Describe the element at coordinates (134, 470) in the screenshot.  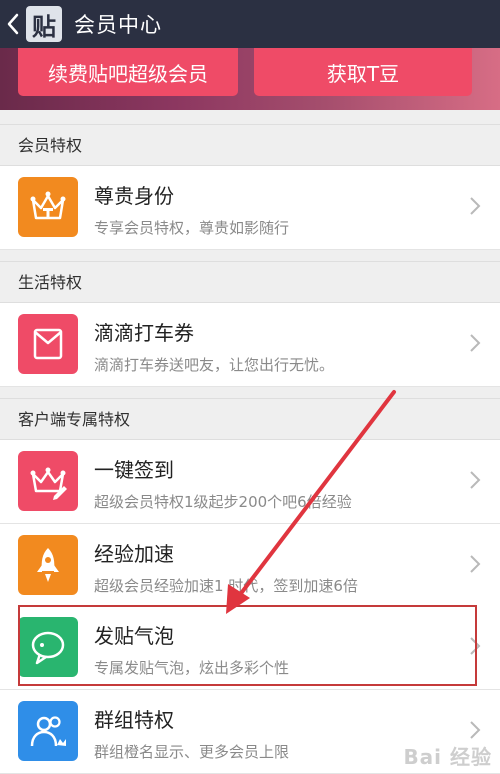
I see `row-title: 一键签到` at that location.